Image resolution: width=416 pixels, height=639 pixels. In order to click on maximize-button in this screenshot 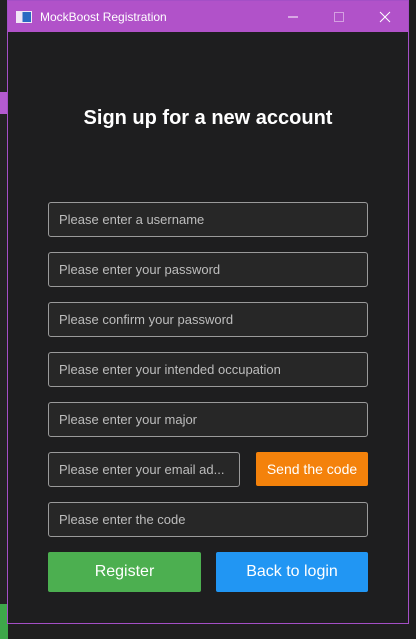, I will do `click(339, 16)`.